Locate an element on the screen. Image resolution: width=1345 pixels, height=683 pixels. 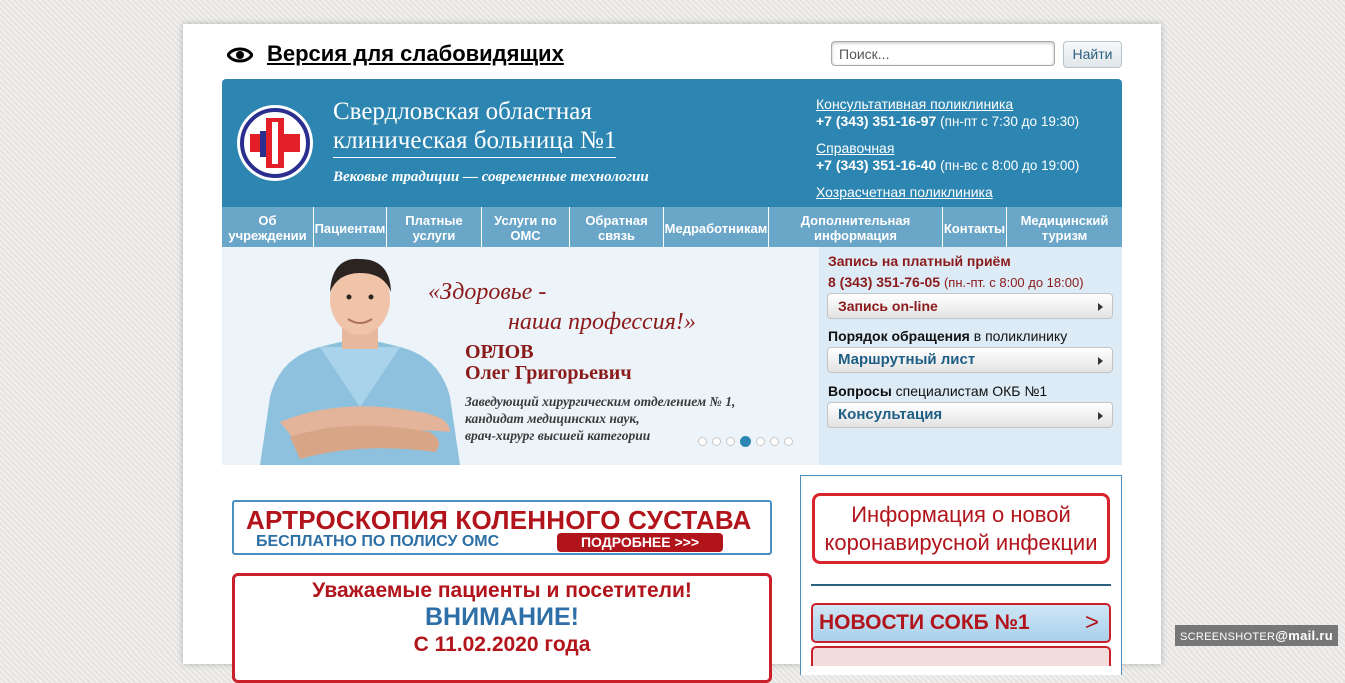
order-text: Порядок обращения в поликлинику is located at coordinates (947, 336).